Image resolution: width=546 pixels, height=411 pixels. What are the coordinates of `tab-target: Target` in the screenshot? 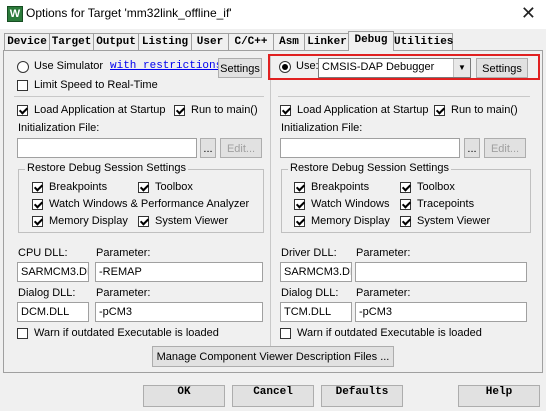 It's located at (71, 41).